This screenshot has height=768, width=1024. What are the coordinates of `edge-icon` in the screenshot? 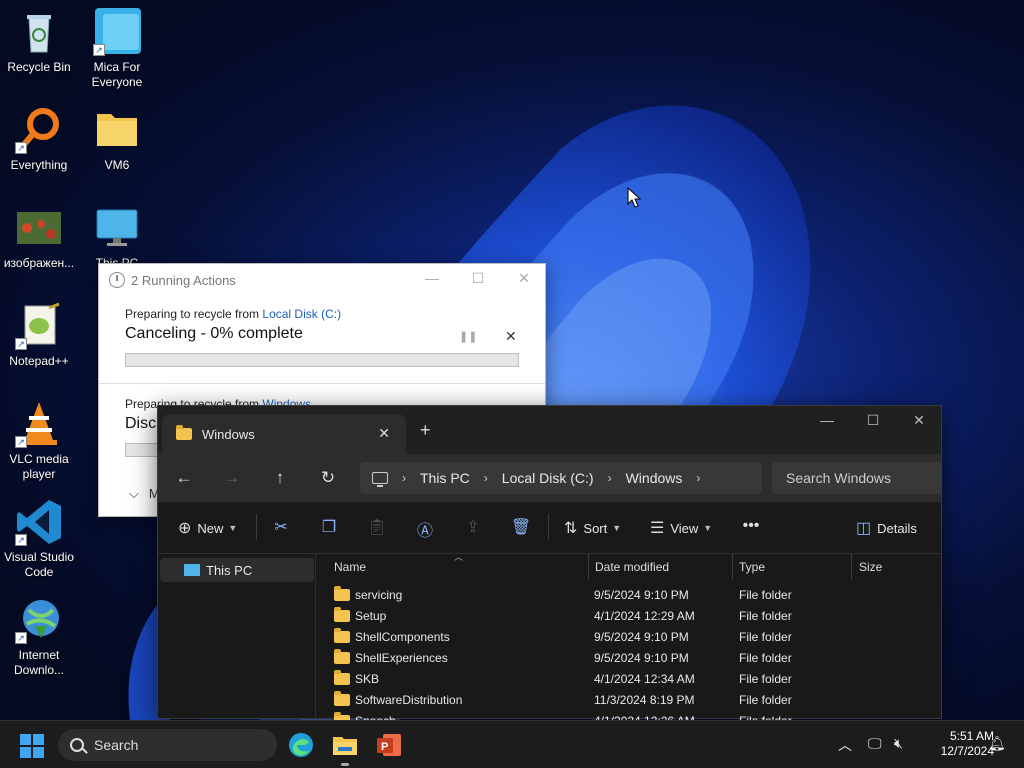 It's located at (301, 745).